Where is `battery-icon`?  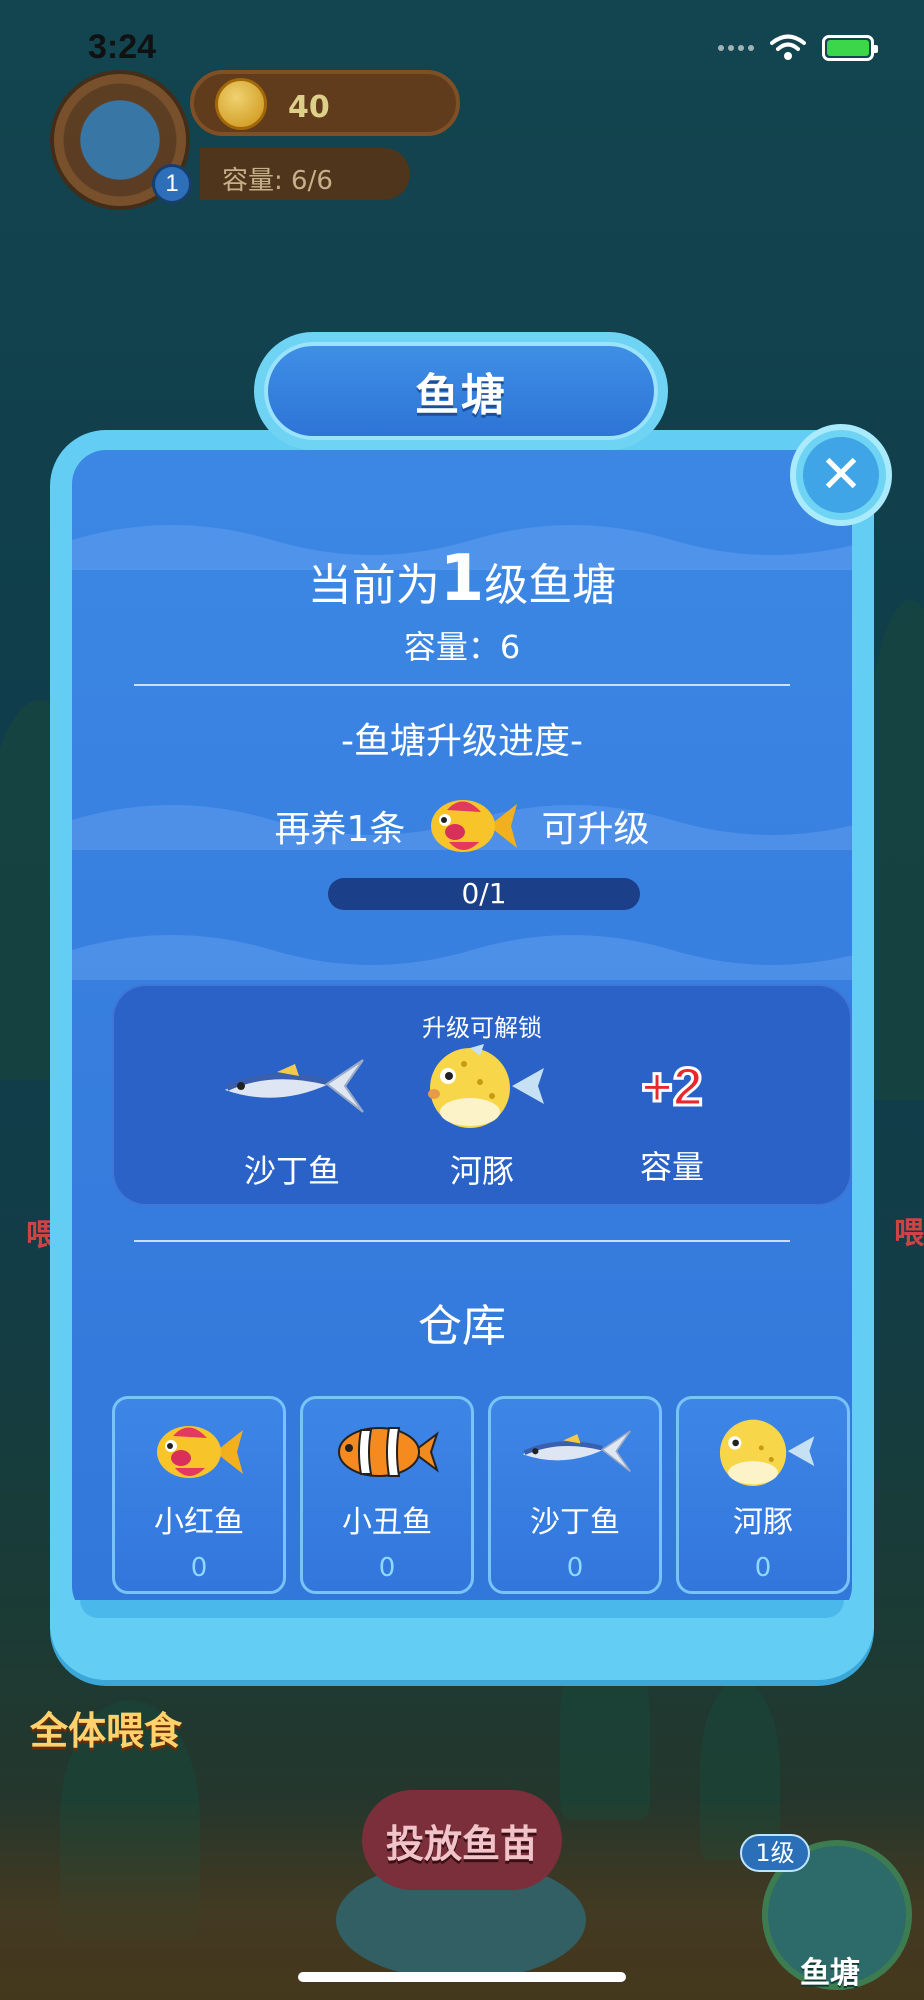 battery-icon is located at coordinates (850, 48).